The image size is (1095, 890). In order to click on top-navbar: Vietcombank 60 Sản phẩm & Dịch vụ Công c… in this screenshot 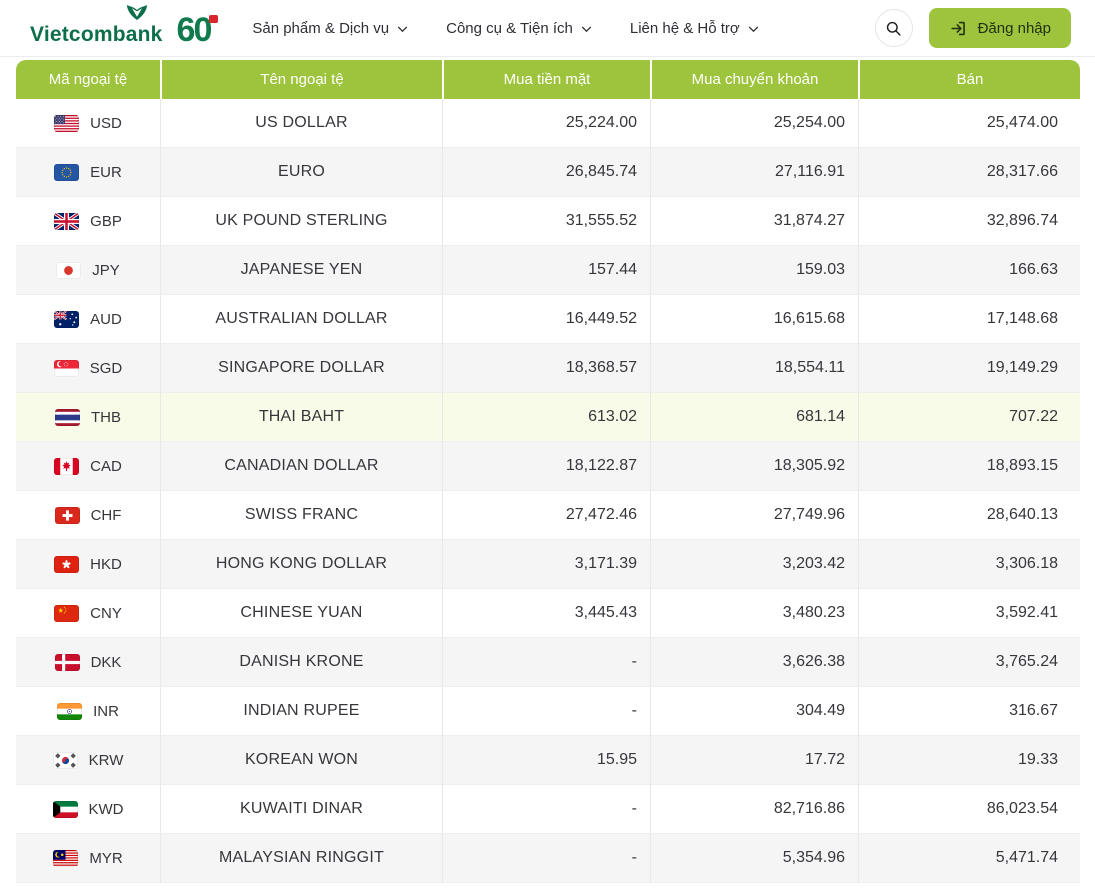, I will do `click(547, 28)`.